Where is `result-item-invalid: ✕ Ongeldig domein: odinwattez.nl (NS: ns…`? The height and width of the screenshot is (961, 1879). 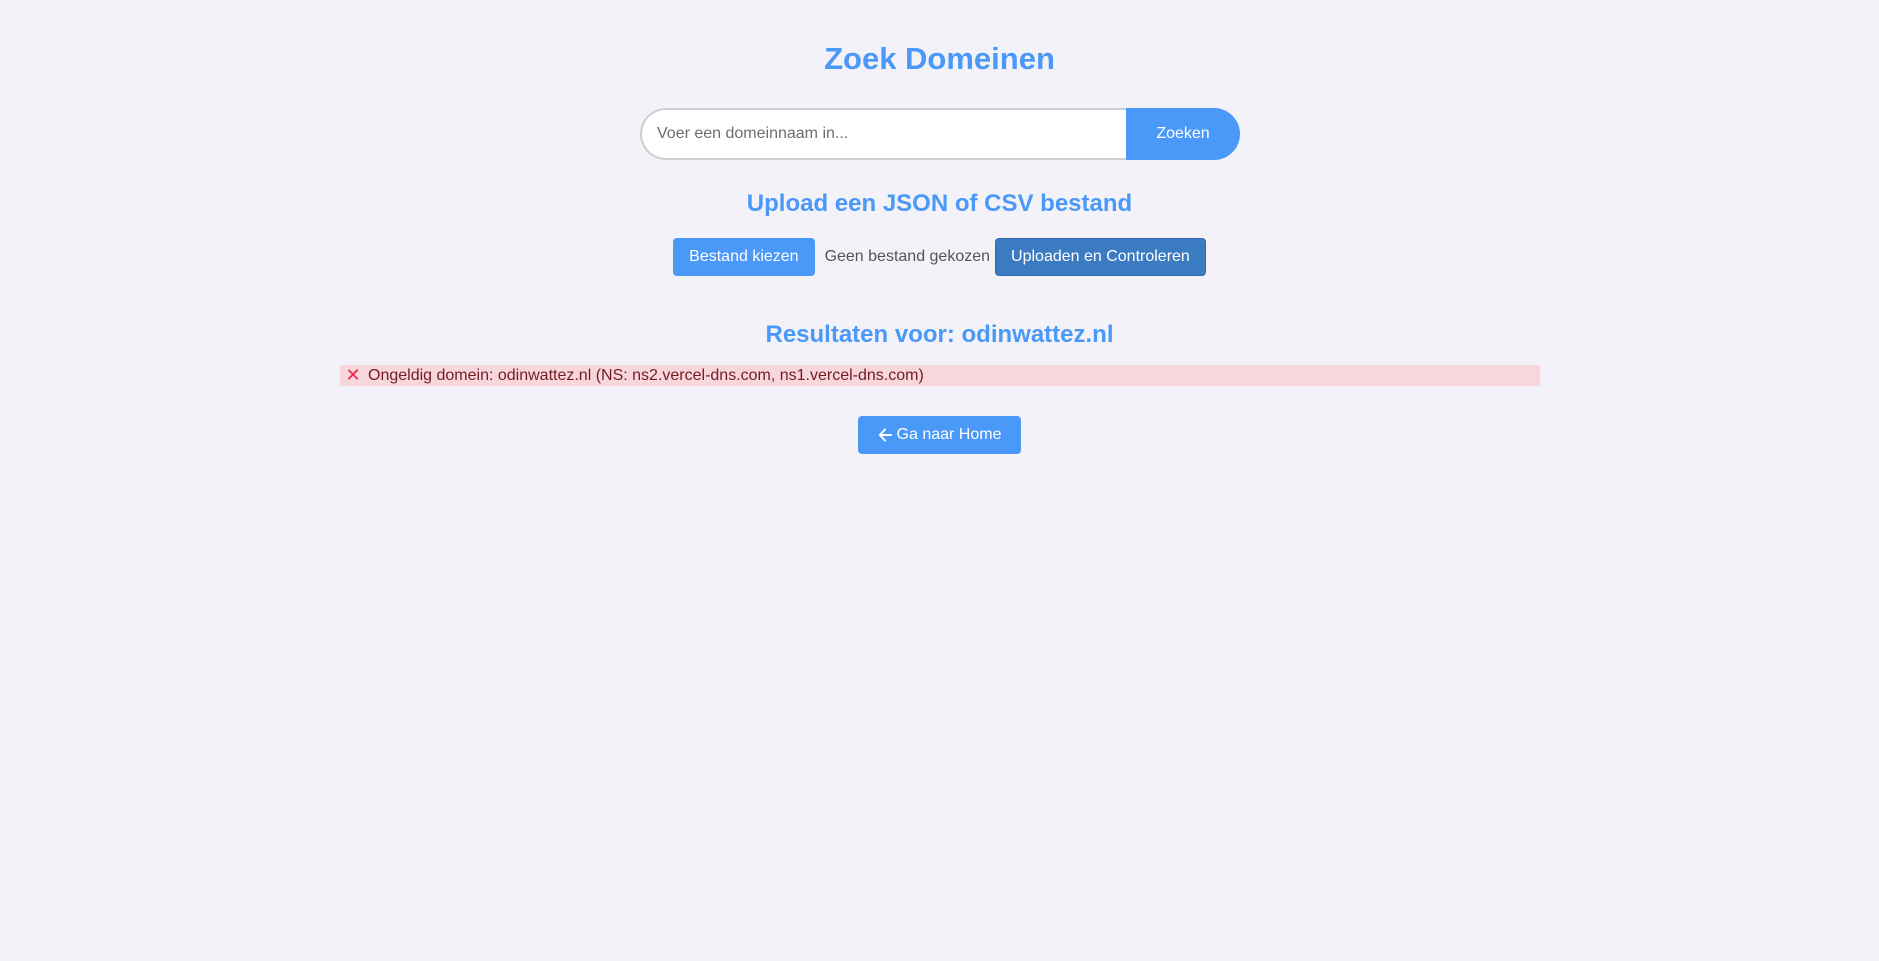
result-item-invalid: ✕ Ongeldig domein: odinwattez.nl (NS: ns… is located at coordinates (940, 375).